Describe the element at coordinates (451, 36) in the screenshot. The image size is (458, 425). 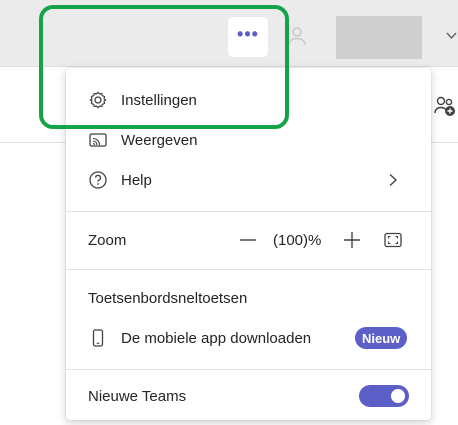
I see `chevron-down-icon` at that location.